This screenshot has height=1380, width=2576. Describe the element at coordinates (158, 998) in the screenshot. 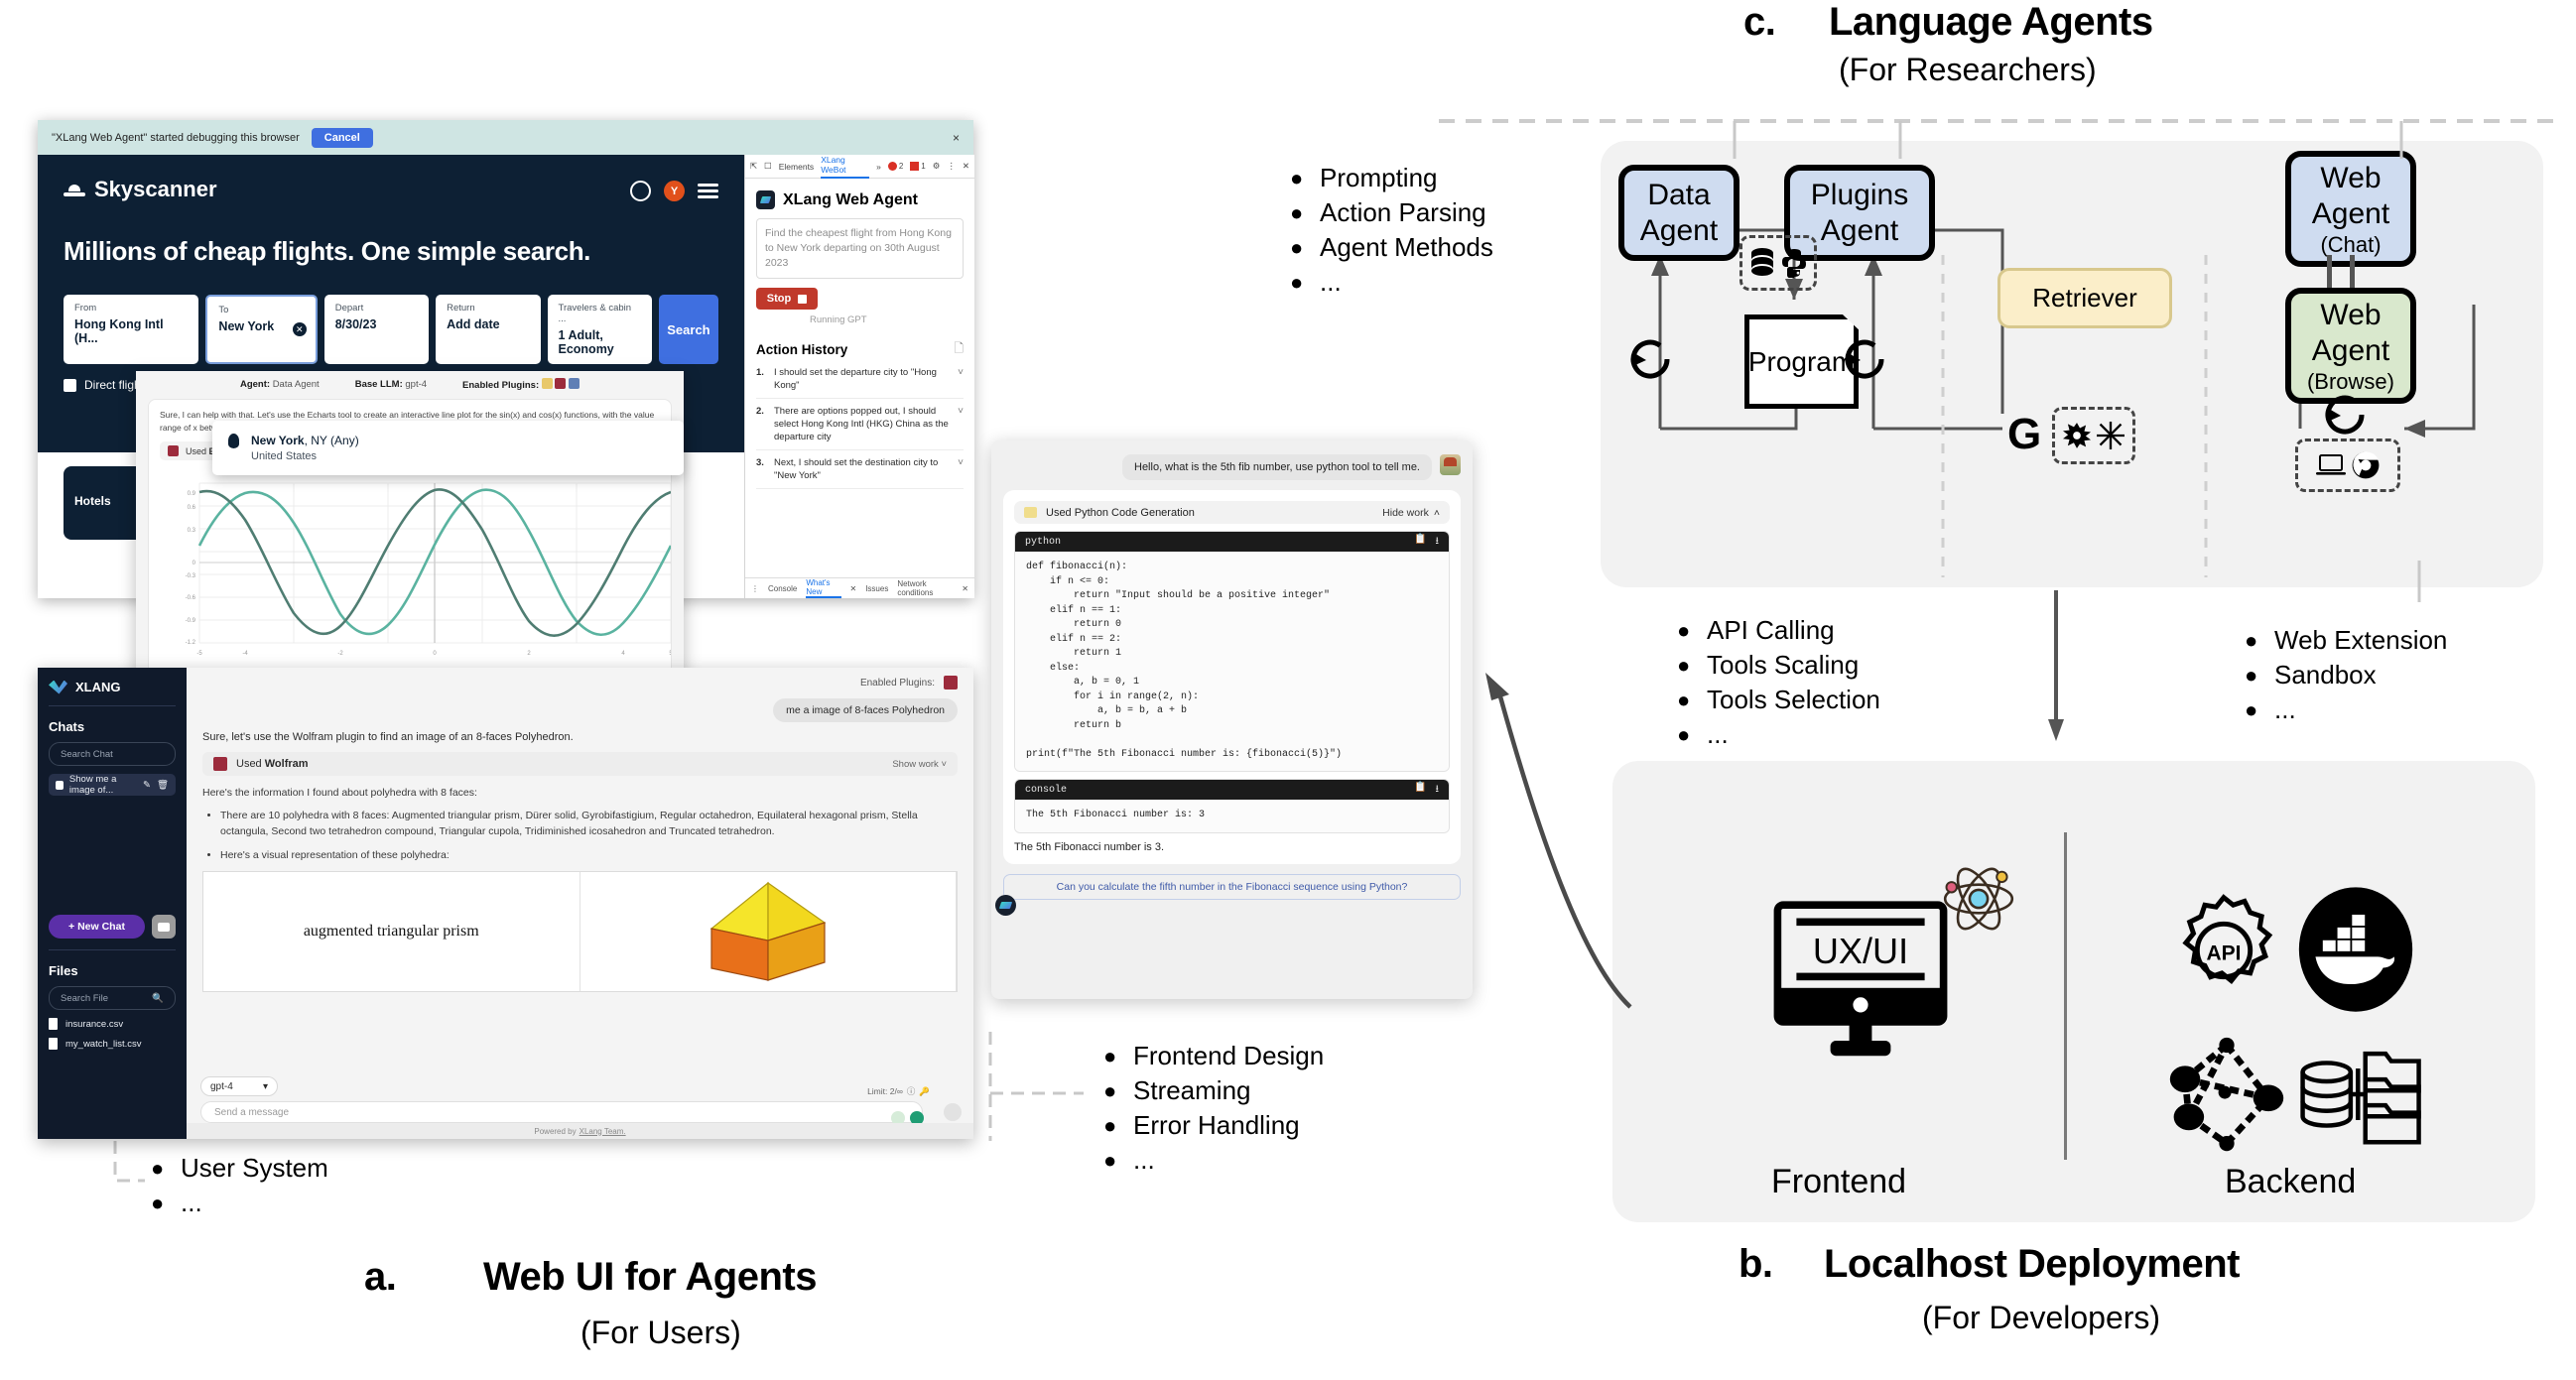

I see `search-icon: 🔍` at that location.